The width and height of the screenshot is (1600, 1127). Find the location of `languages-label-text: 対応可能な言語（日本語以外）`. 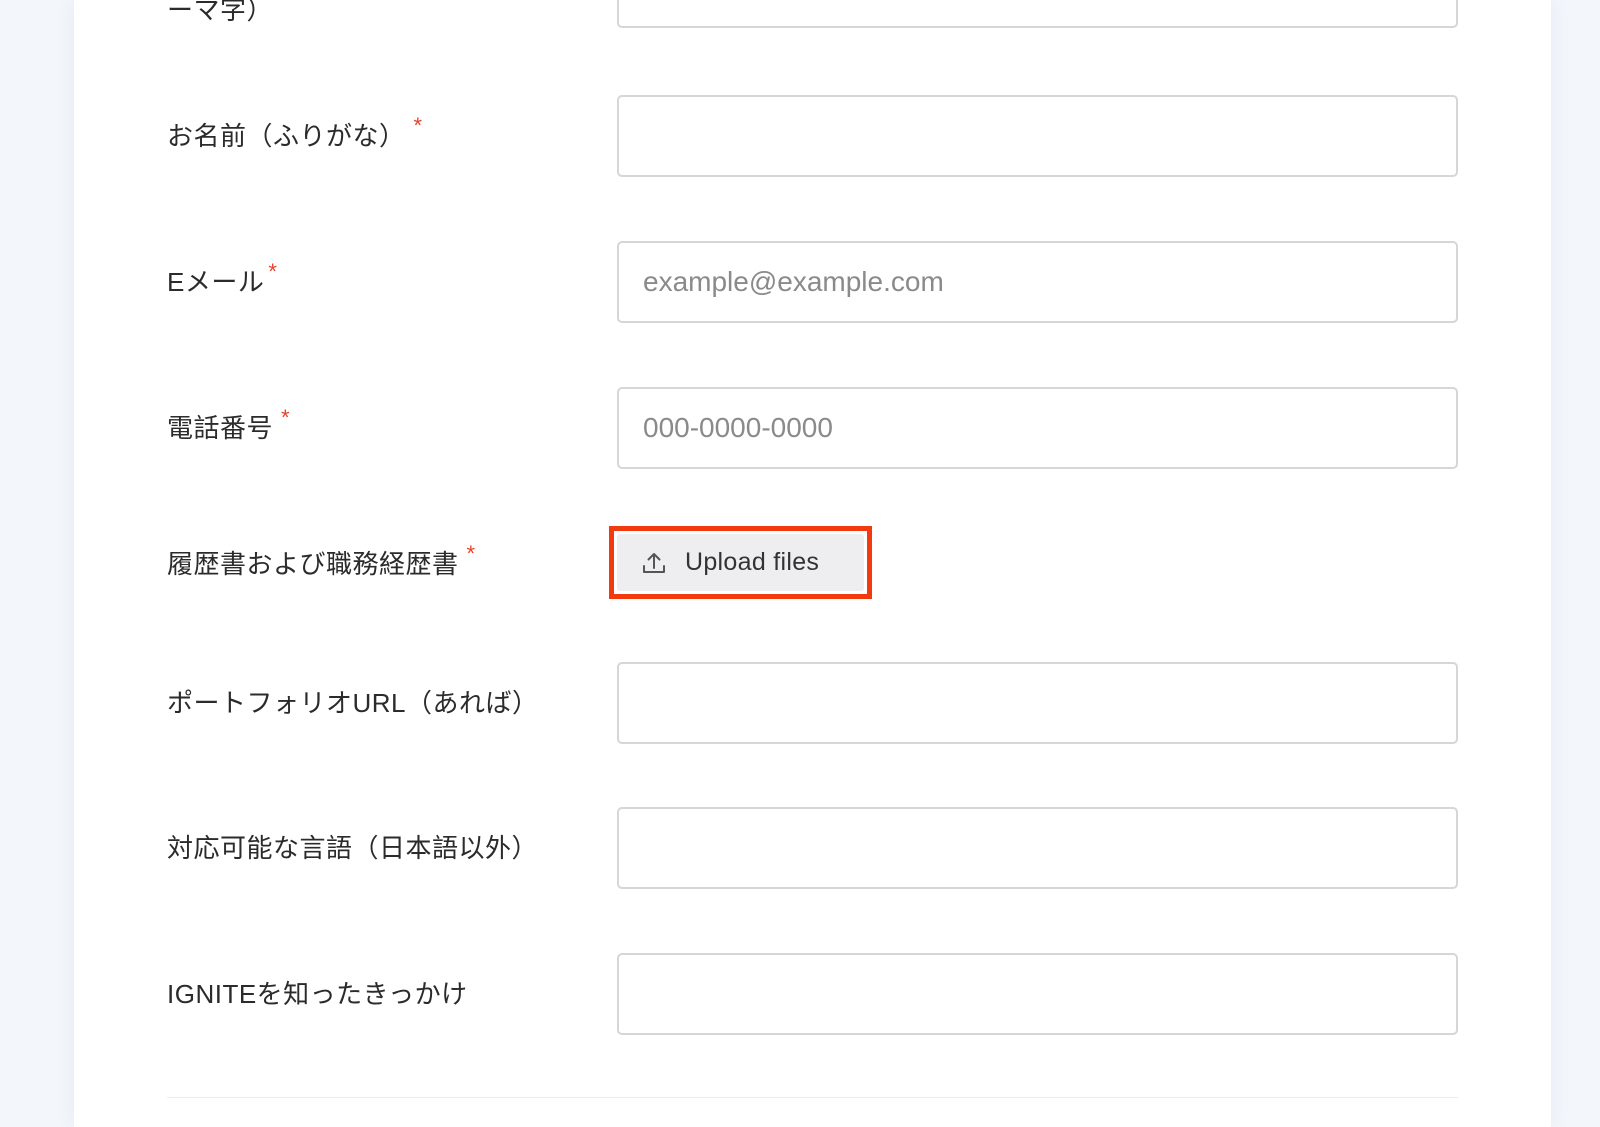

languages-label-text: 対応可能な言語（日本語以外） is located at coordinates (353, 848).